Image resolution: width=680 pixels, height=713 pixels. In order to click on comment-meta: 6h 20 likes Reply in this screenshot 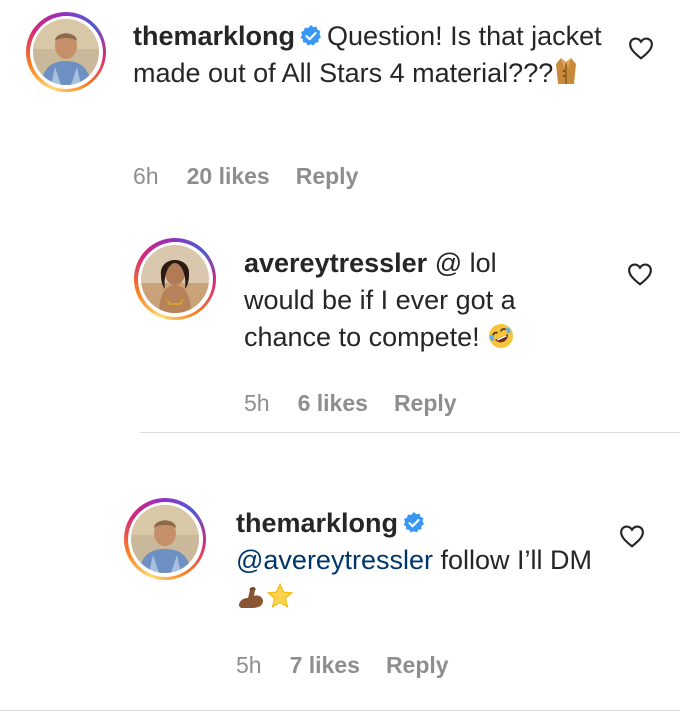, I will do `click(245, 176)`.